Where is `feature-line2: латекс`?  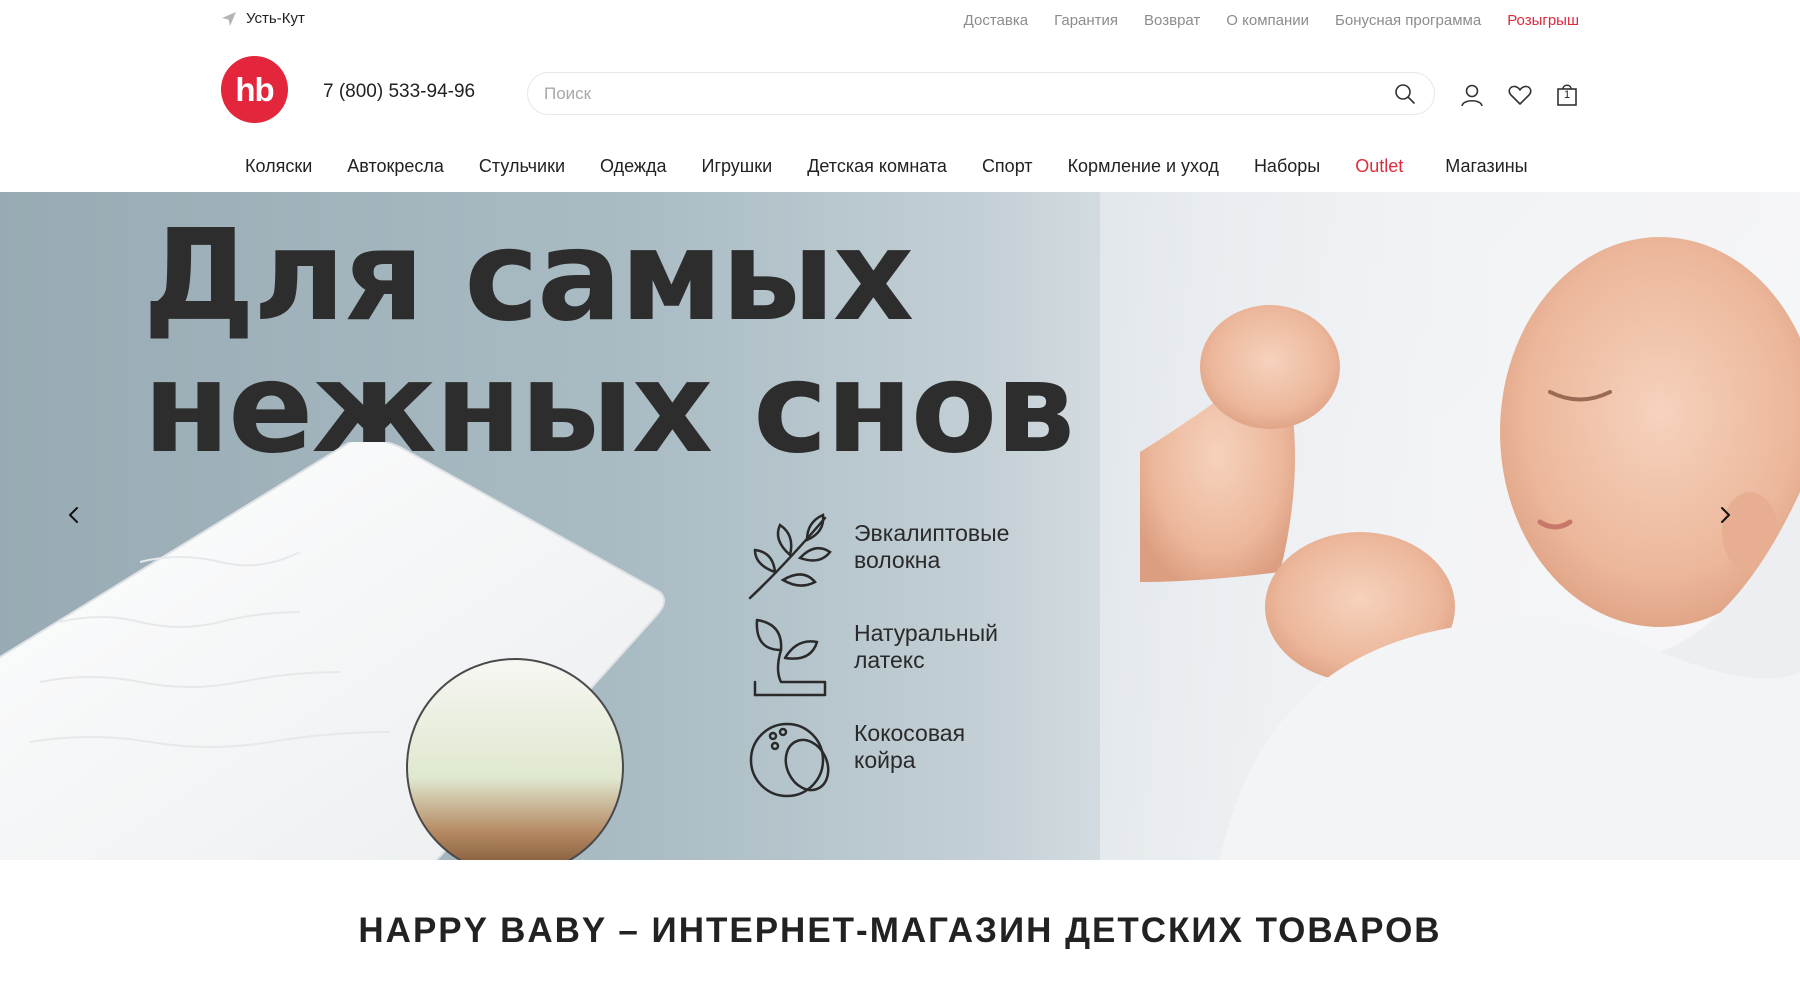
feature-line2: латекс is located at coordinates (889, 660).